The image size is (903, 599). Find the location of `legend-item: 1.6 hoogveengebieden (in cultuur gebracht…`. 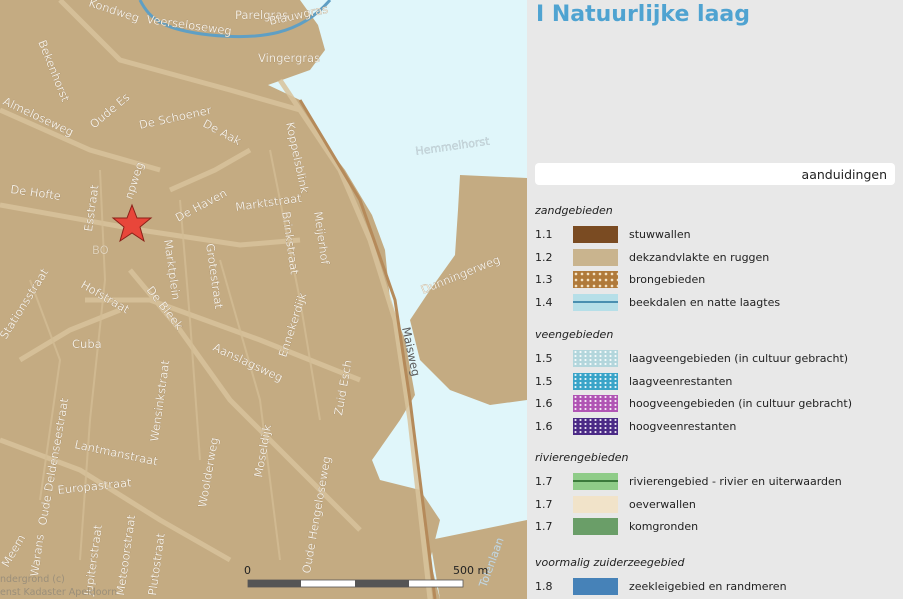

legend-item: 1.6 hoogveengebieden (in cultuur gebracht… is located at coordinates (715, 404).